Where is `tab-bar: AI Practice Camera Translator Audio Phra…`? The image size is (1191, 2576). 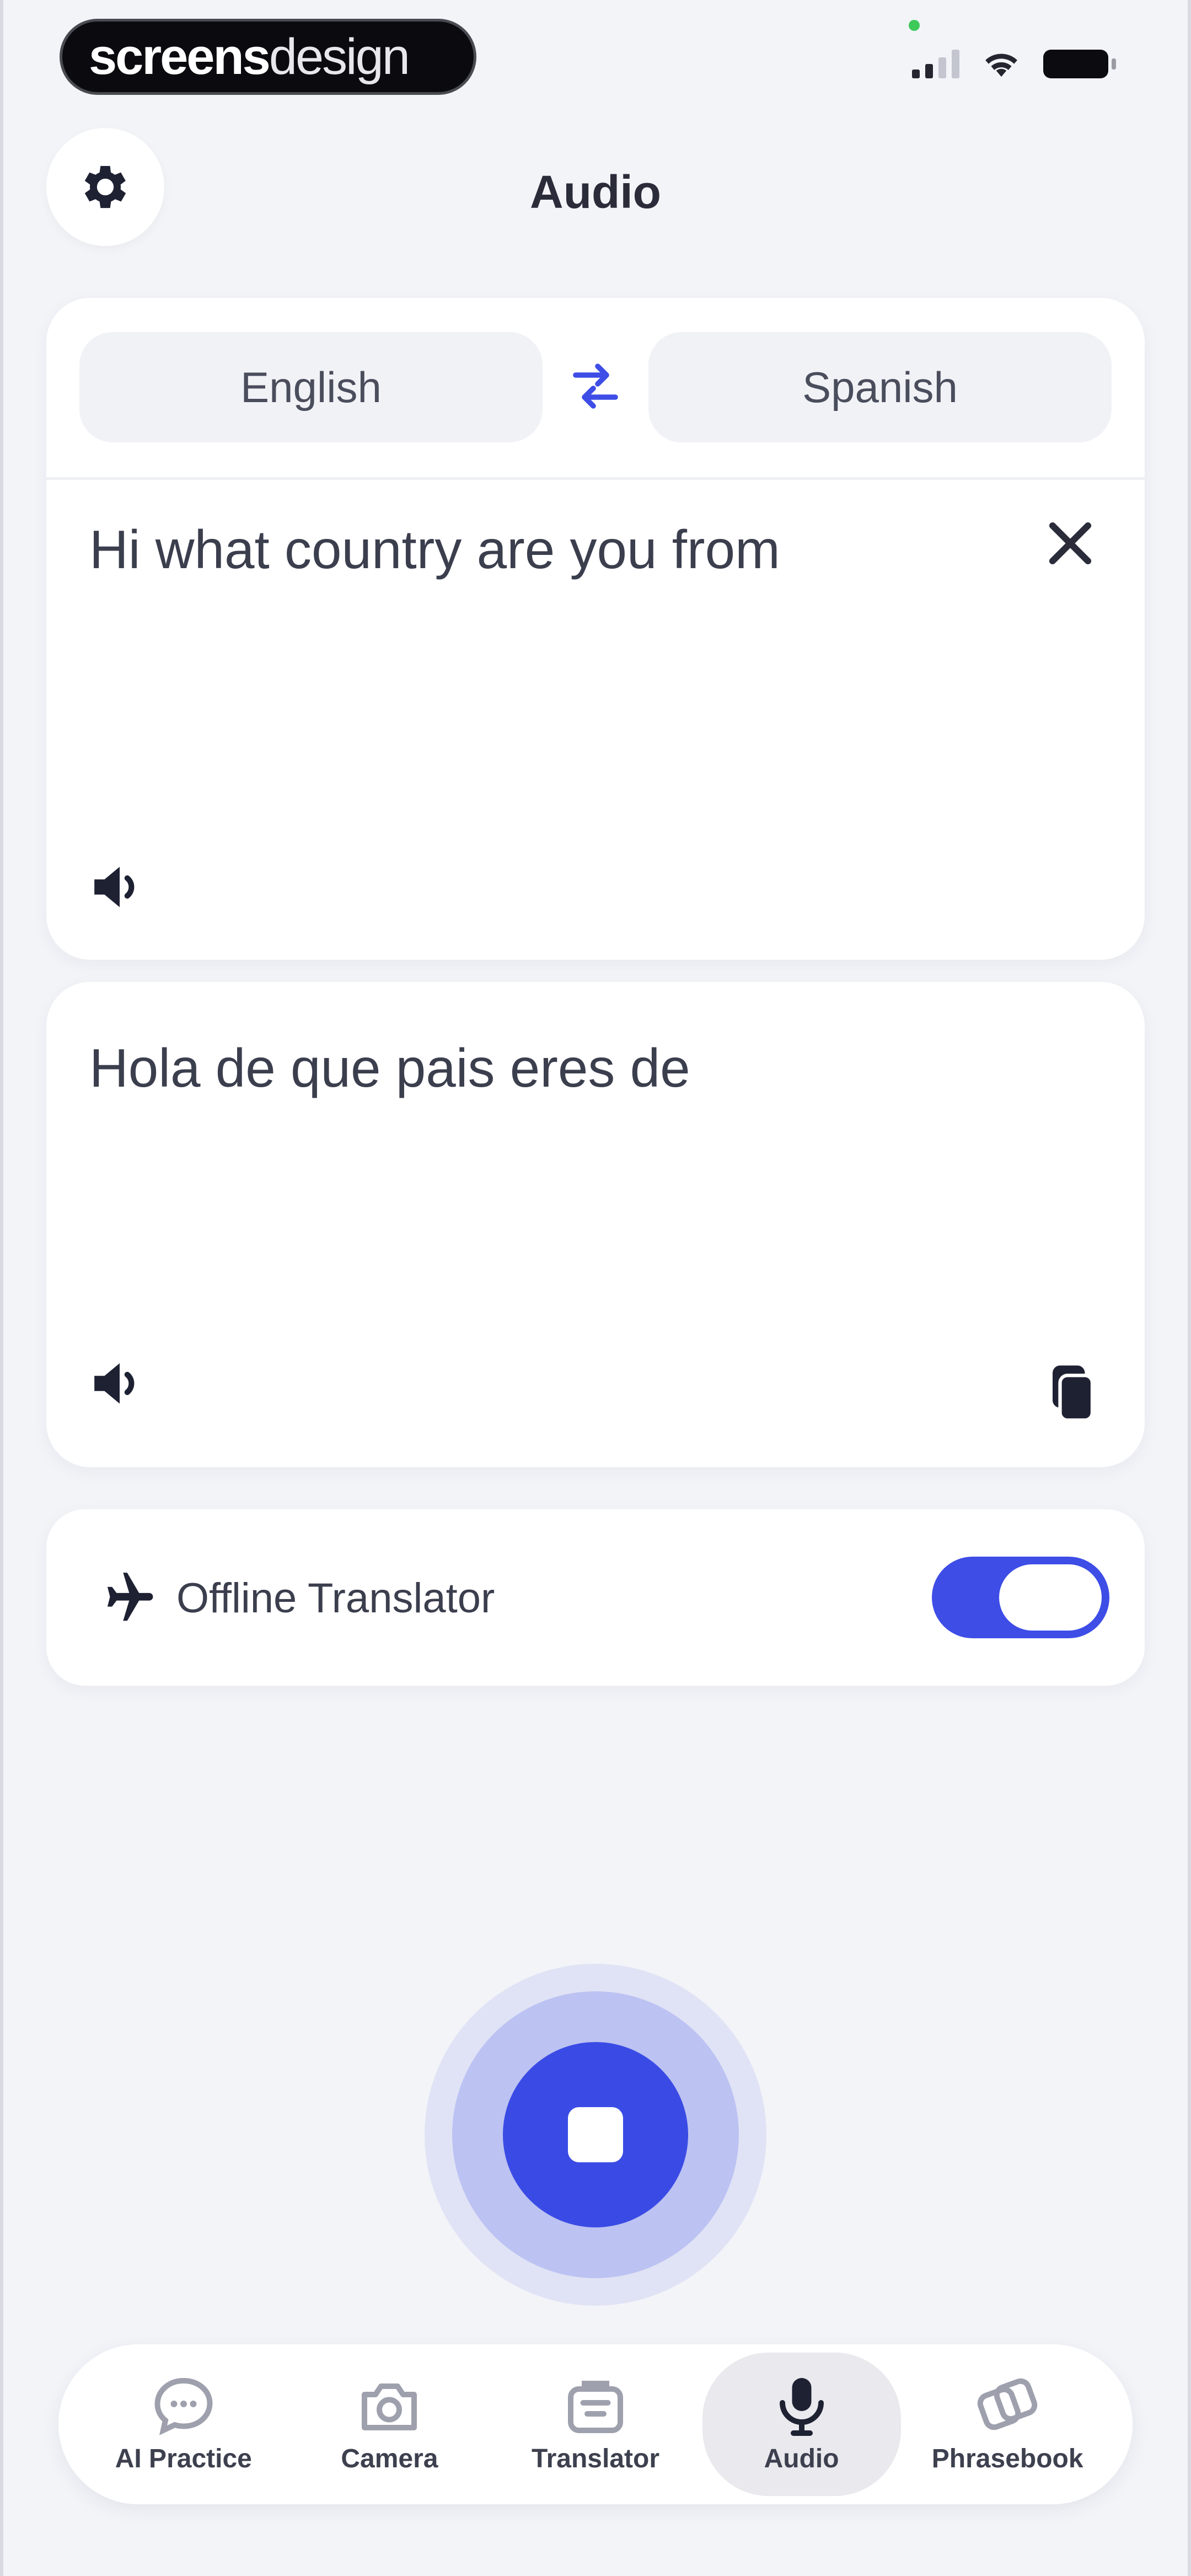
tab-bar: AI Practice Camera Translator Audio Phra… is located at coordinates (595, 2424).